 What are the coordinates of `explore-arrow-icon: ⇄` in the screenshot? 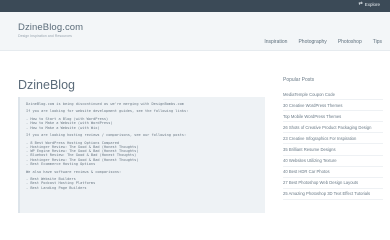 It's located at (360, 4).